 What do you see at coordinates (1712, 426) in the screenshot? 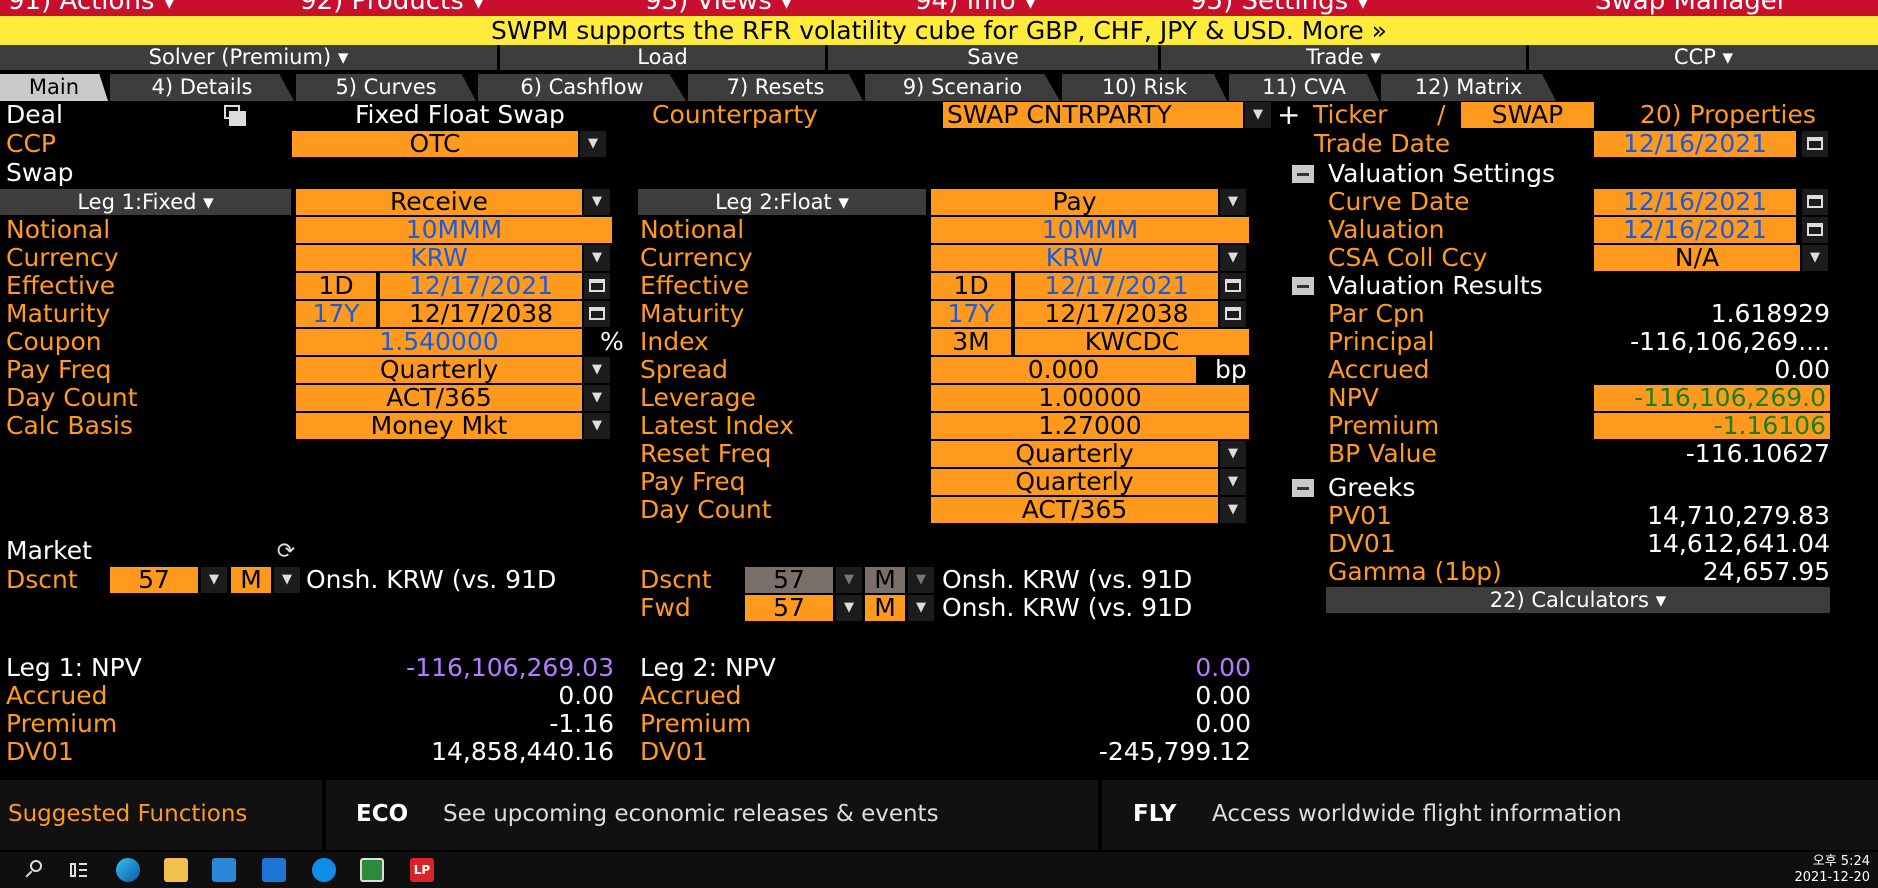
I see `premium-field: -1.16106` at bounding box center [1712, 426].